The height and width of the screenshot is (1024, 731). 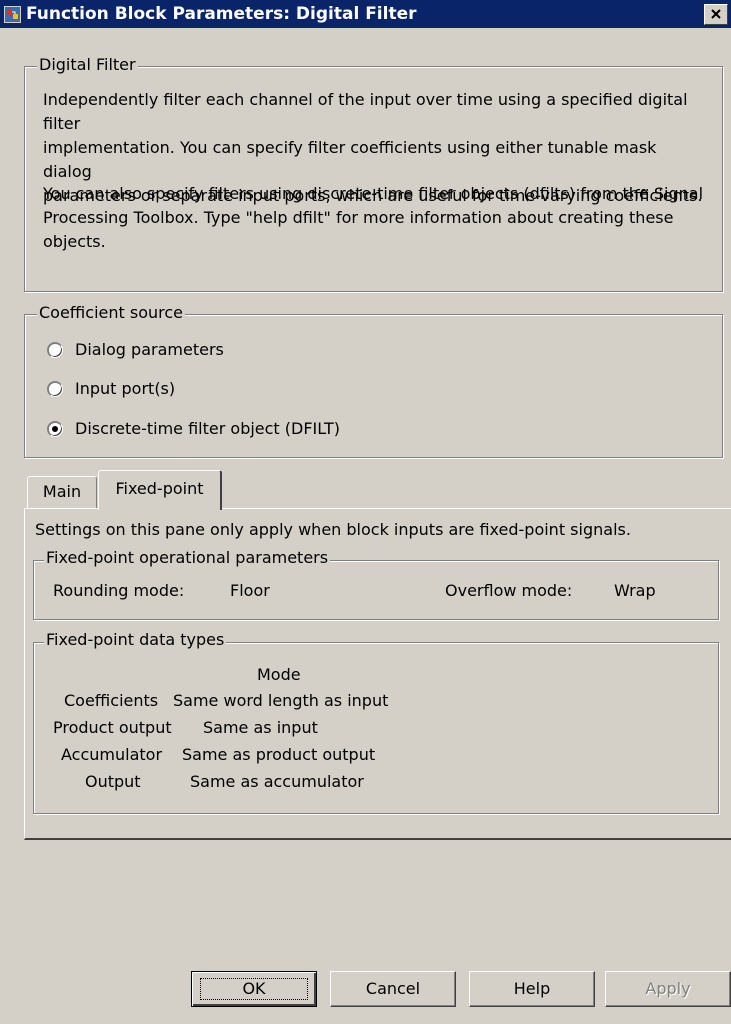 What do you see at coordinates (112, 727) in the screenshot?
I see `data-type-name: Product output` at bounding box center [112, 727].